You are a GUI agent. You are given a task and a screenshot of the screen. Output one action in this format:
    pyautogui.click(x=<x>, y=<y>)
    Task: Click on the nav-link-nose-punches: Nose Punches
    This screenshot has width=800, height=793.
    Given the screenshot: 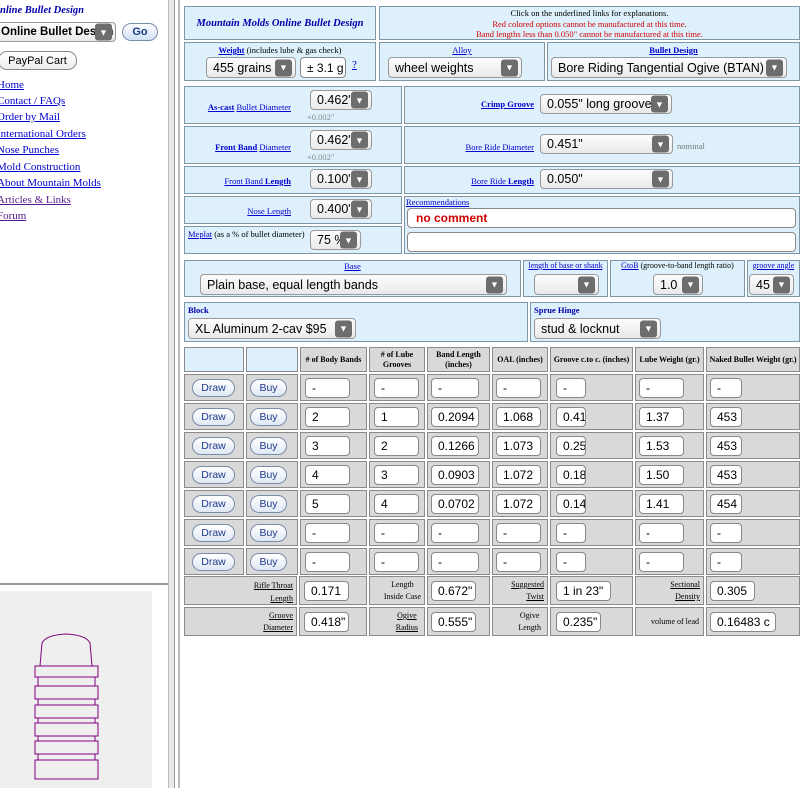 What is the action you would take?
    pyautogui.click(x=29, y=150)
    